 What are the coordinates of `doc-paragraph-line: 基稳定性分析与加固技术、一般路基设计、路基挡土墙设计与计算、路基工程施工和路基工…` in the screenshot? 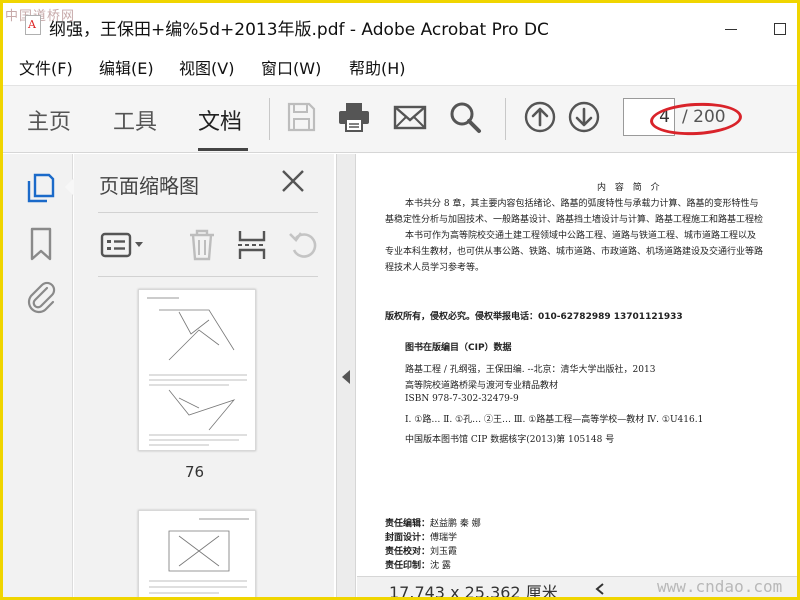 It's located at (574, 220).